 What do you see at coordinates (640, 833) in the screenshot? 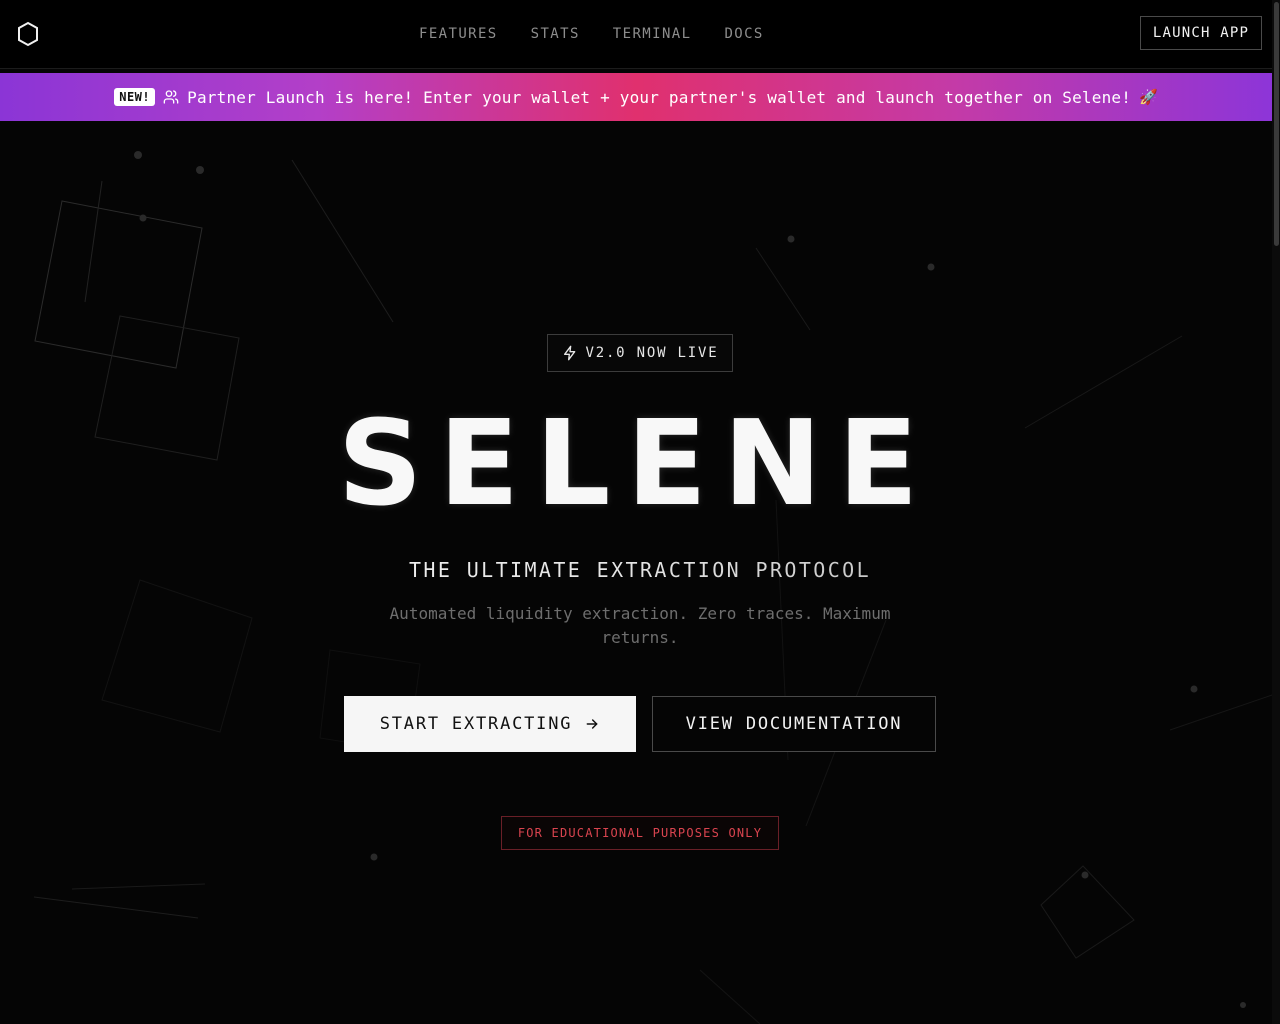
I see `educational-disclaimer: FOR EDUCATIONAL PURPOSES ONLY` at bounding box center [640, 833].